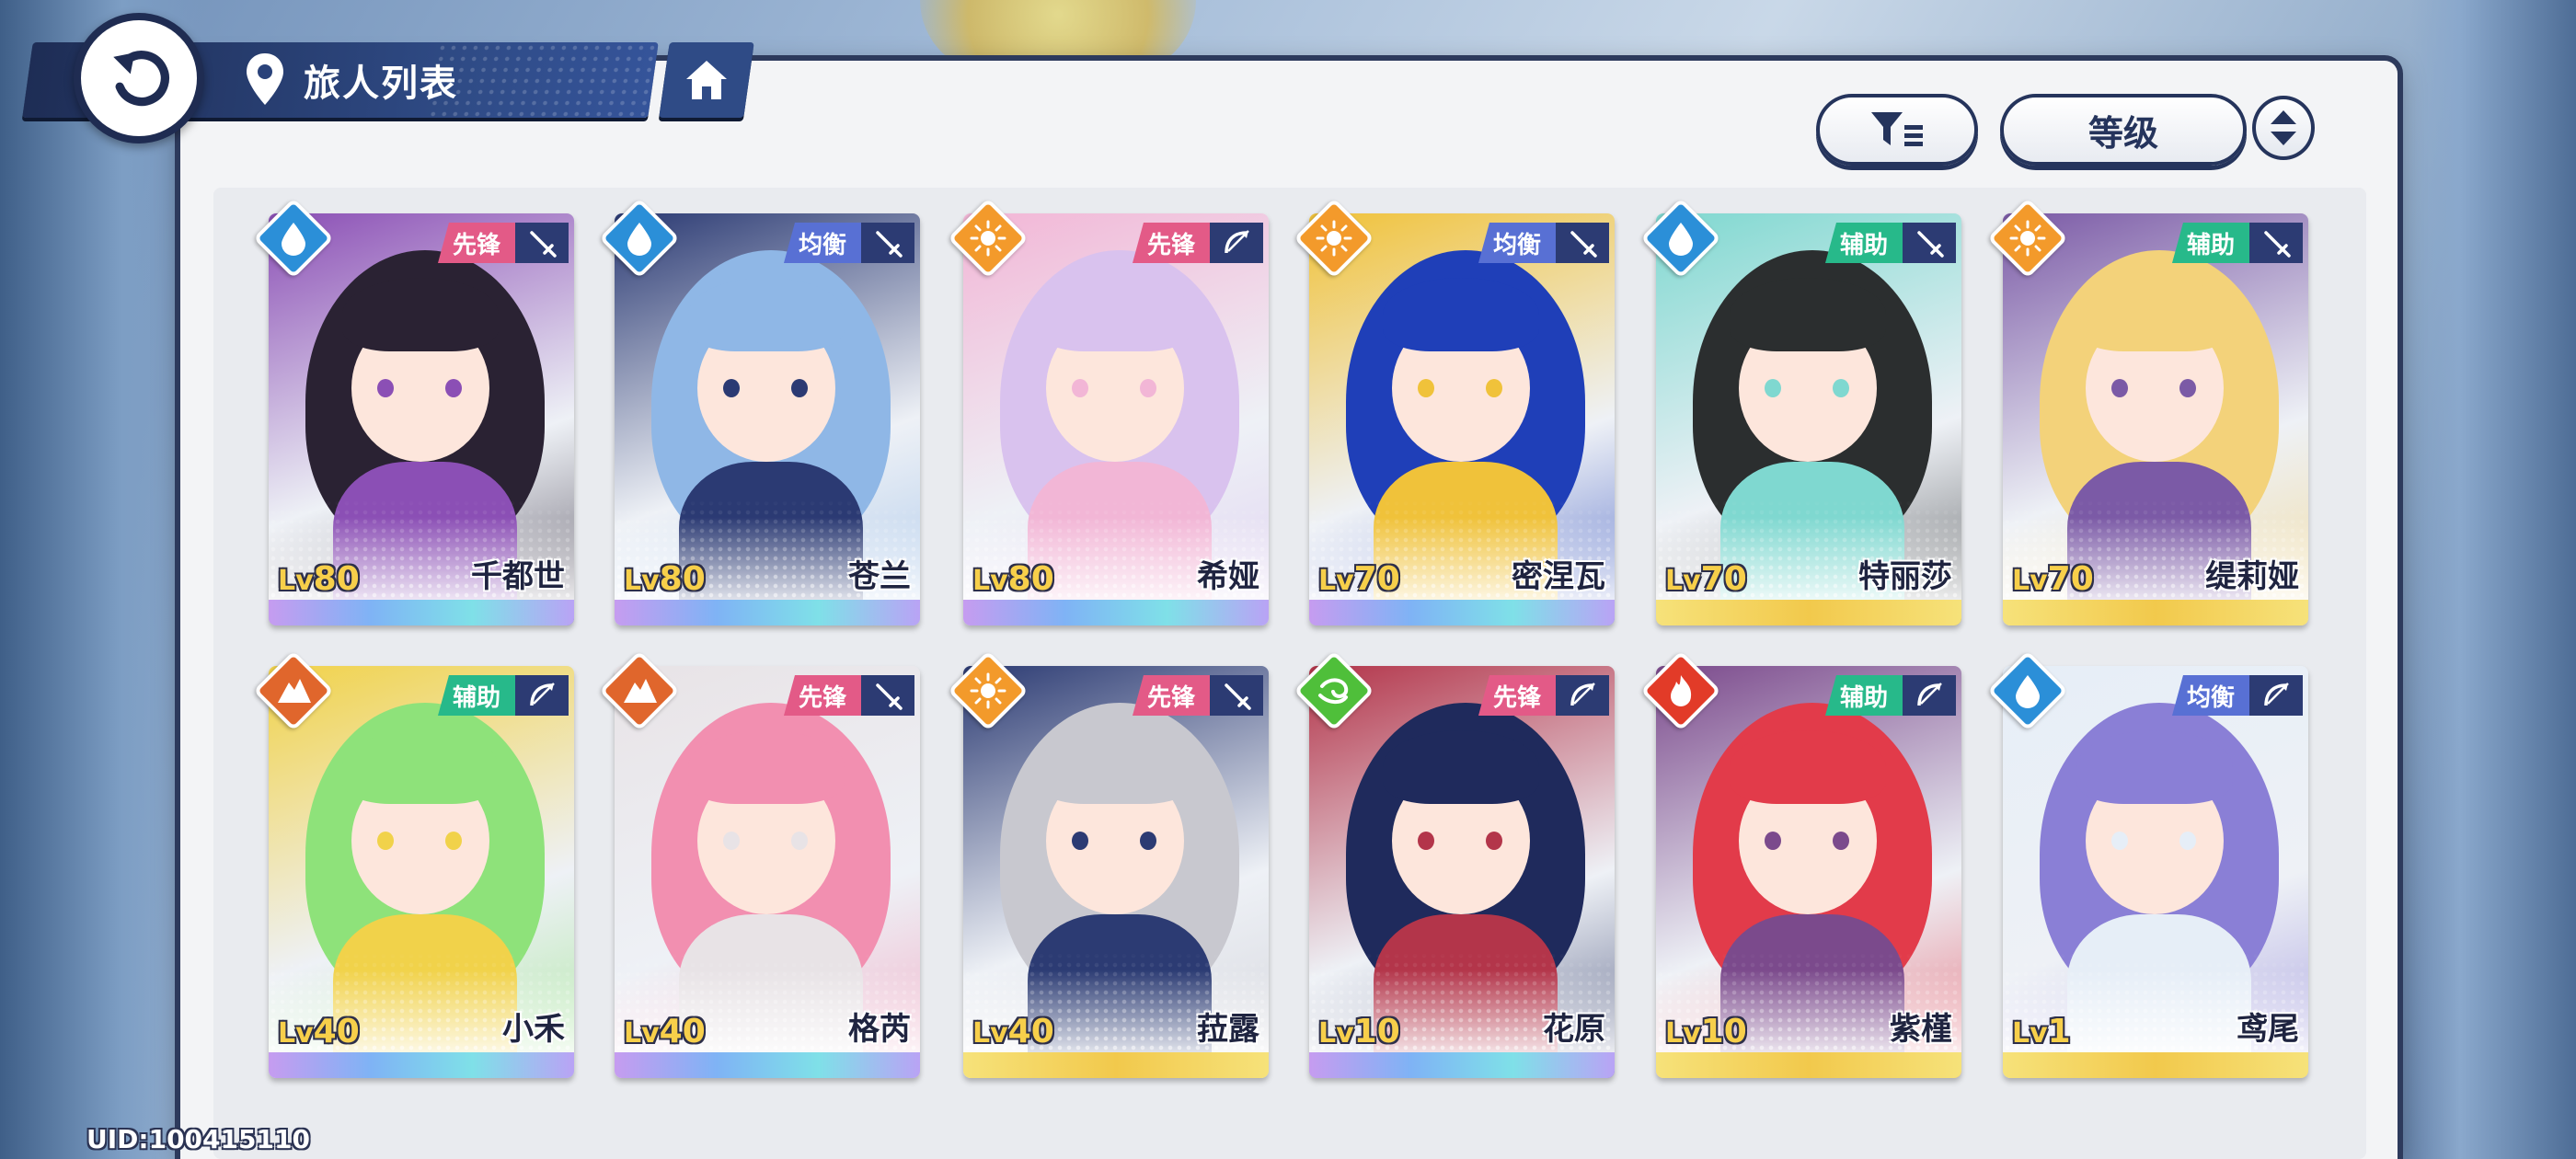  What do you see at coordinates (1228, 1029) in the screenshot?
I see `character-name: 菈露` at bounding box center [1228, 1029].